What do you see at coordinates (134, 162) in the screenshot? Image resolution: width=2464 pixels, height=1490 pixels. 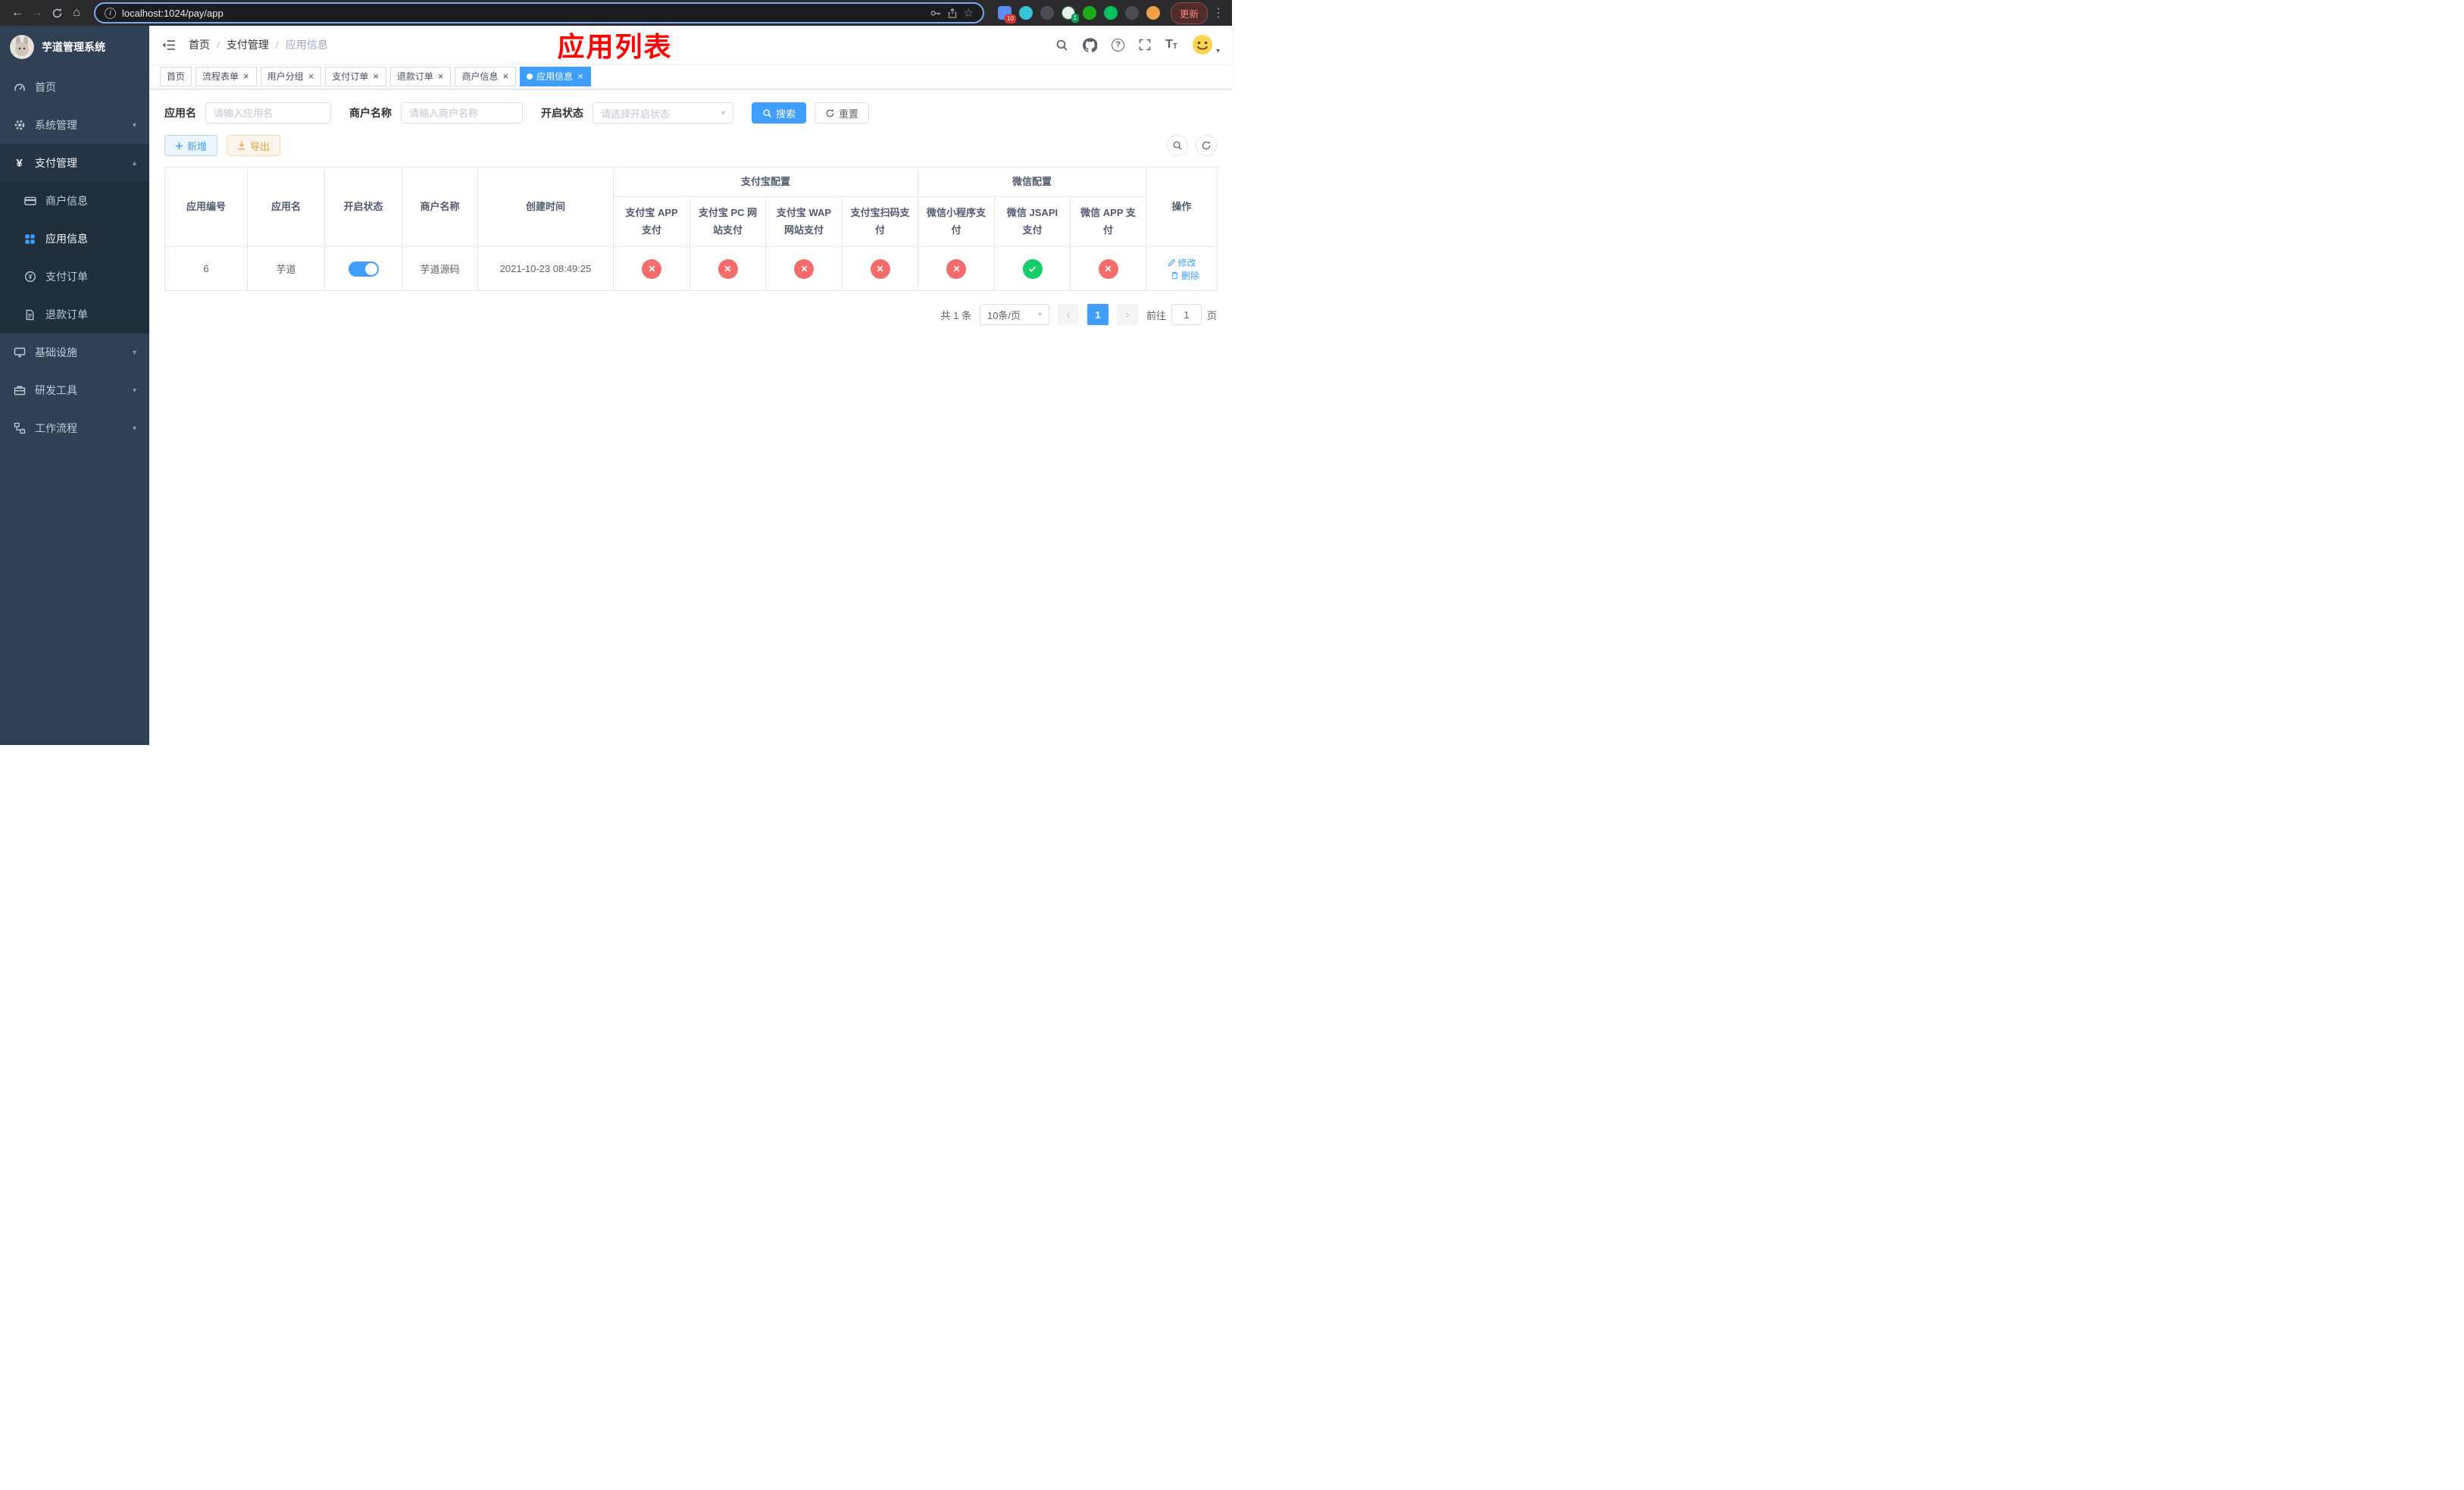 I see `chevron-up-icon: ▴` at bounding box center [134, 162].